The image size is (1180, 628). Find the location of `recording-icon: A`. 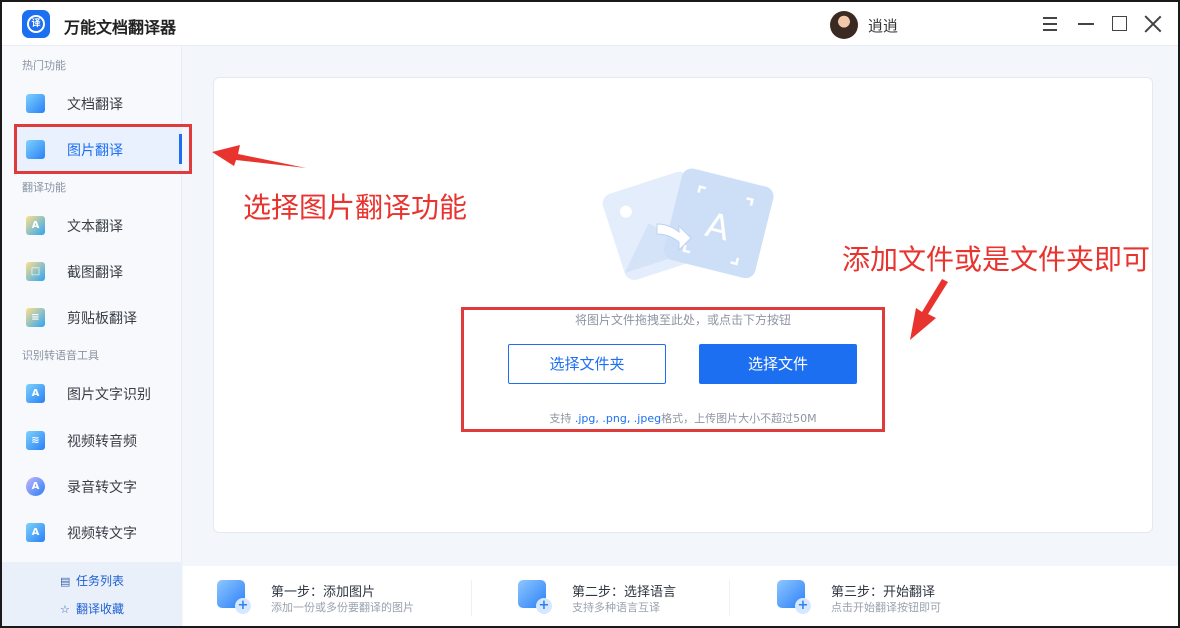

recording-icon: A is located at coordinates (35, 486).